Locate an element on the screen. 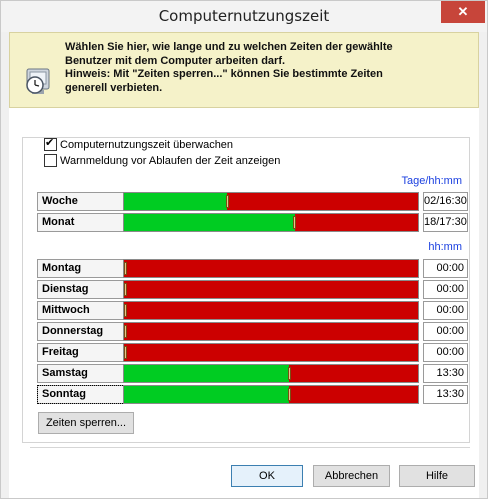 The width and height of the screenshot is (488, 499). daily-unit-label: hh:mm is located at coordinates (445, 247).